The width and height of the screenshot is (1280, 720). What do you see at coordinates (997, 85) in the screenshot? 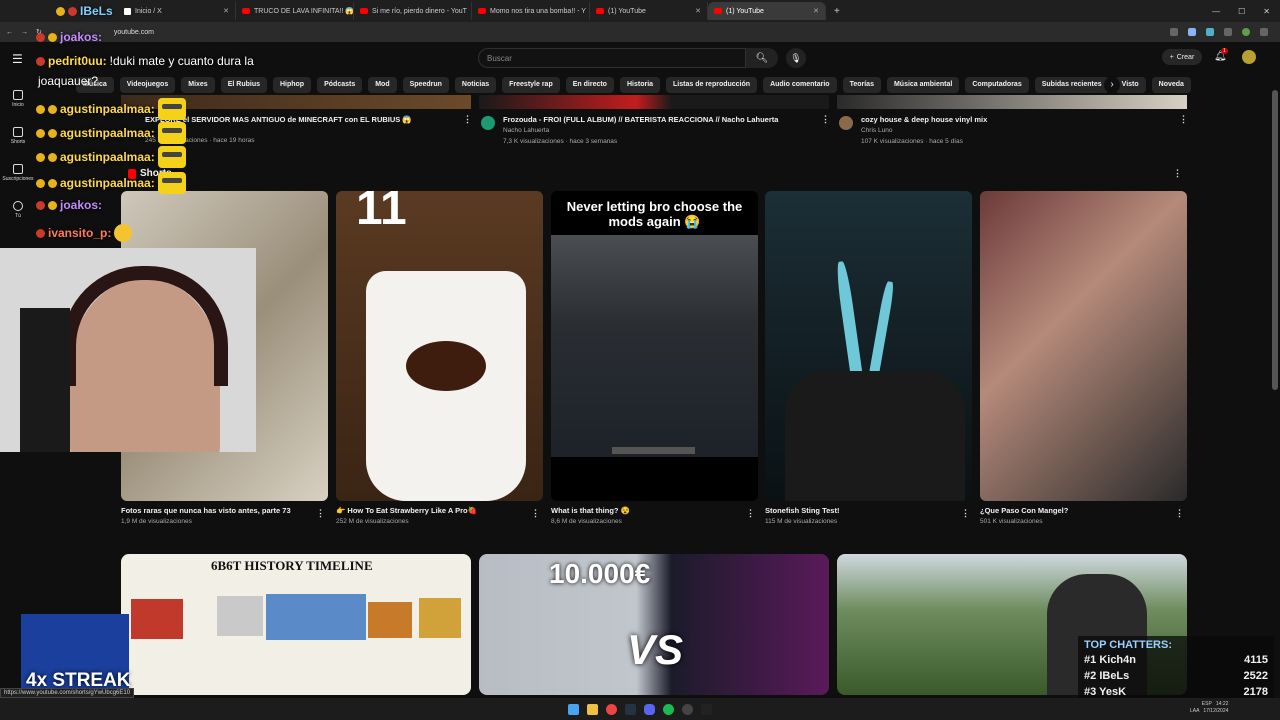
I see `chip-16: Computadoras` at bounding box center [997, 85].